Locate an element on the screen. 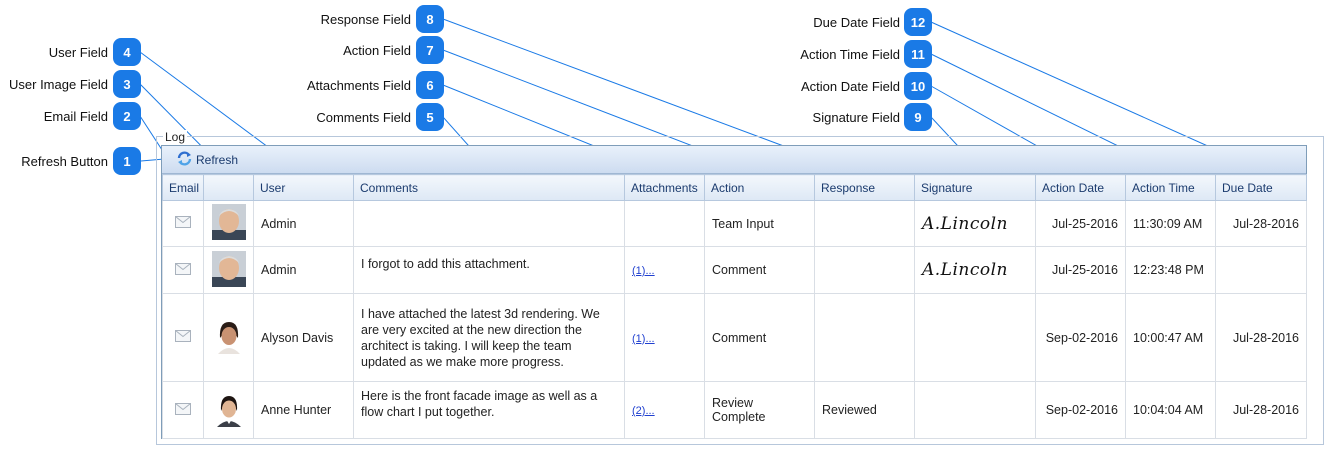 The height and width of the screenshot is (451, 1331). log-toolbar: Refresh is located at coordinates (734, 160).